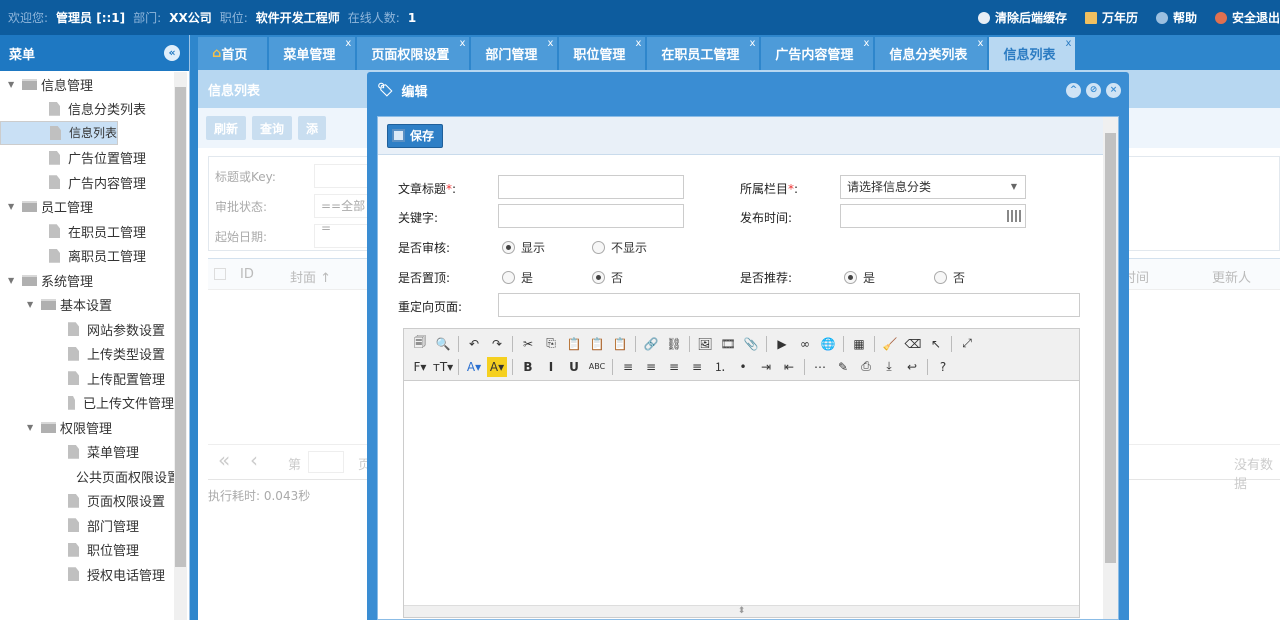 The height and width of the screenshot is (620, 1280). Describe the element at coordinates (912, 367) in the screenshot. I see `editor-tool-icon: ↩` at that location.